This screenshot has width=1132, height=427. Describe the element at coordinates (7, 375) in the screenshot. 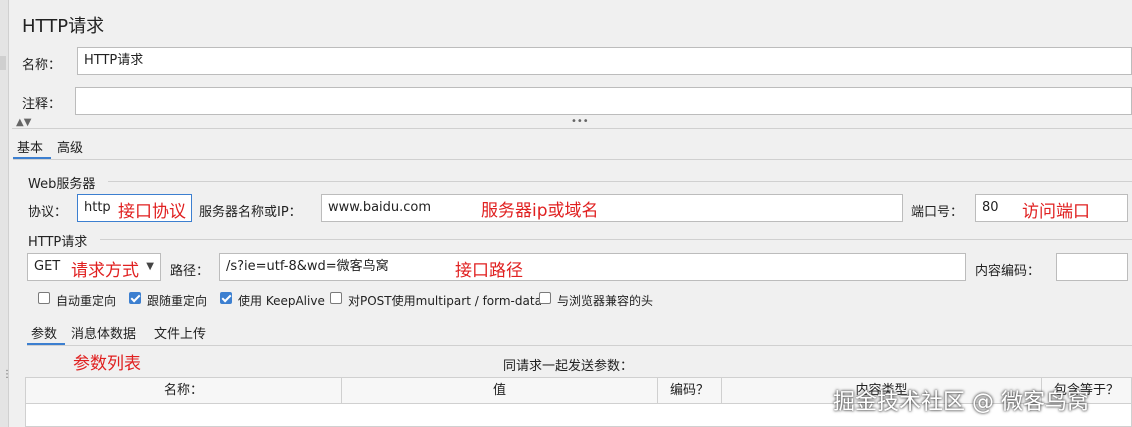

I see `vertical-grip-icon: ⋮` at that location.